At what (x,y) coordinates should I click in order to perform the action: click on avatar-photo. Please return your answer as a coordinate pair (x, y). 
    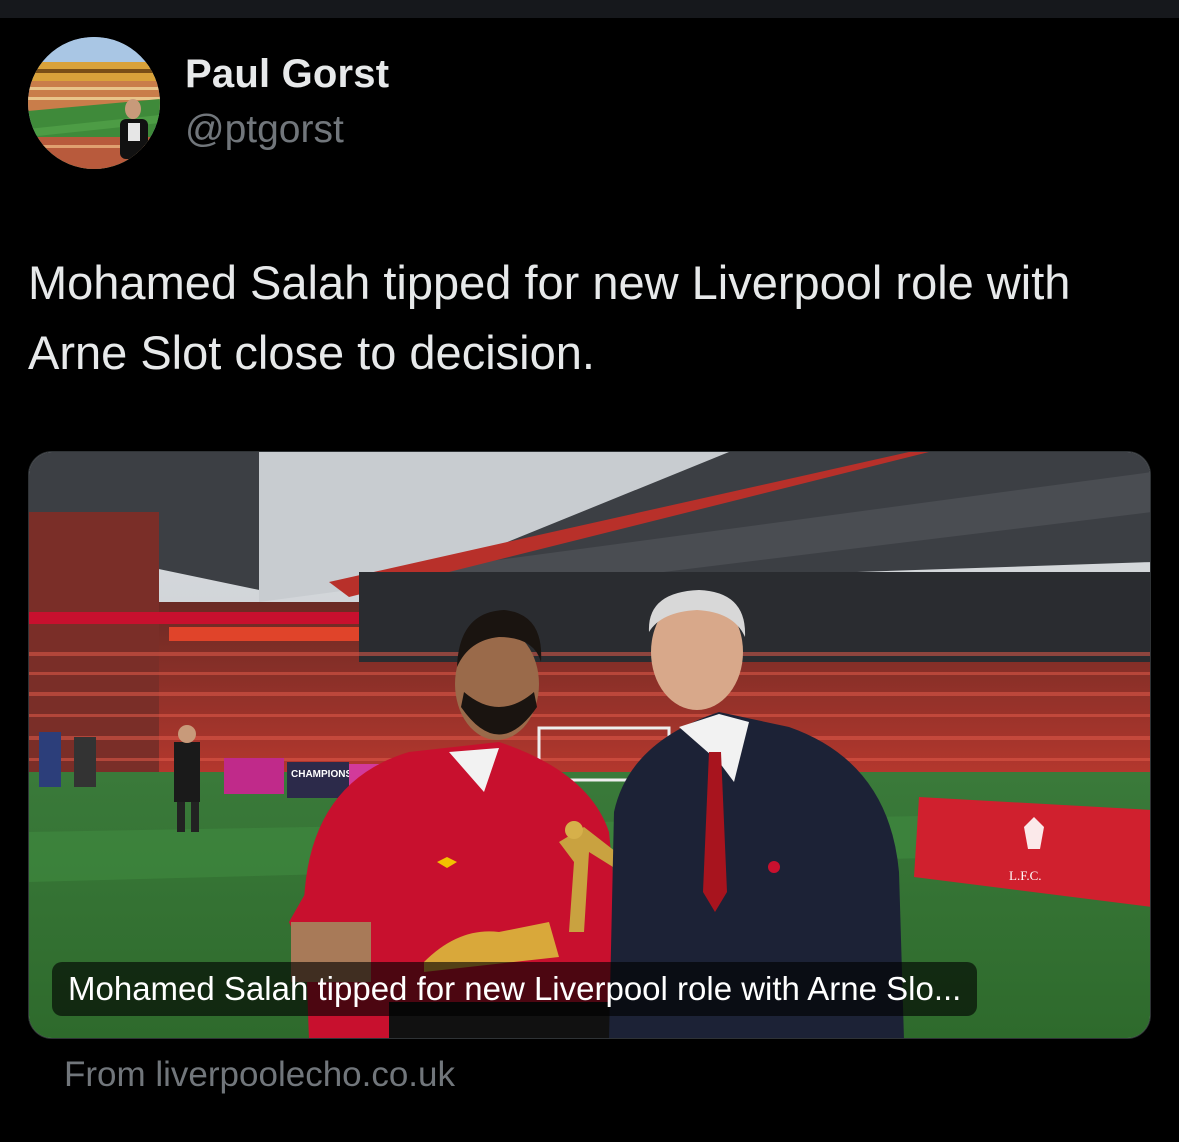
    Looking at the image, I should click on (94, 103).